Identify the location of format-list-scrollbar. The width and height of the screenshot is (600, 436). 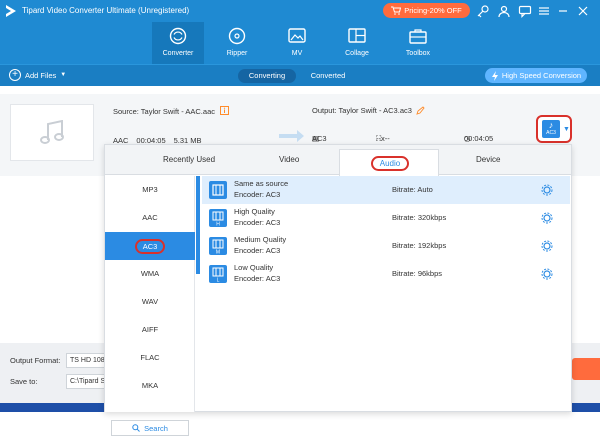
(198, 225).